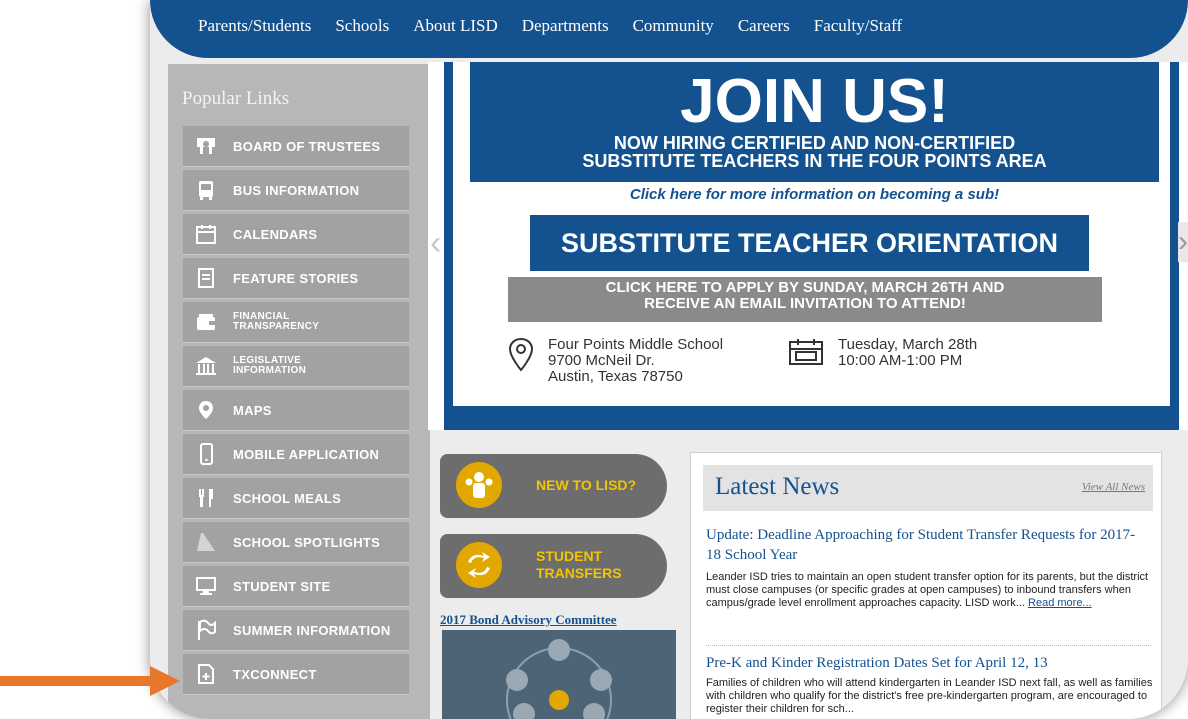 The width and height of the screenshot is (1188, 719). Describe the element at coordinates (673, 26) in the screenshot. I see `nav-community: Community` at that location.